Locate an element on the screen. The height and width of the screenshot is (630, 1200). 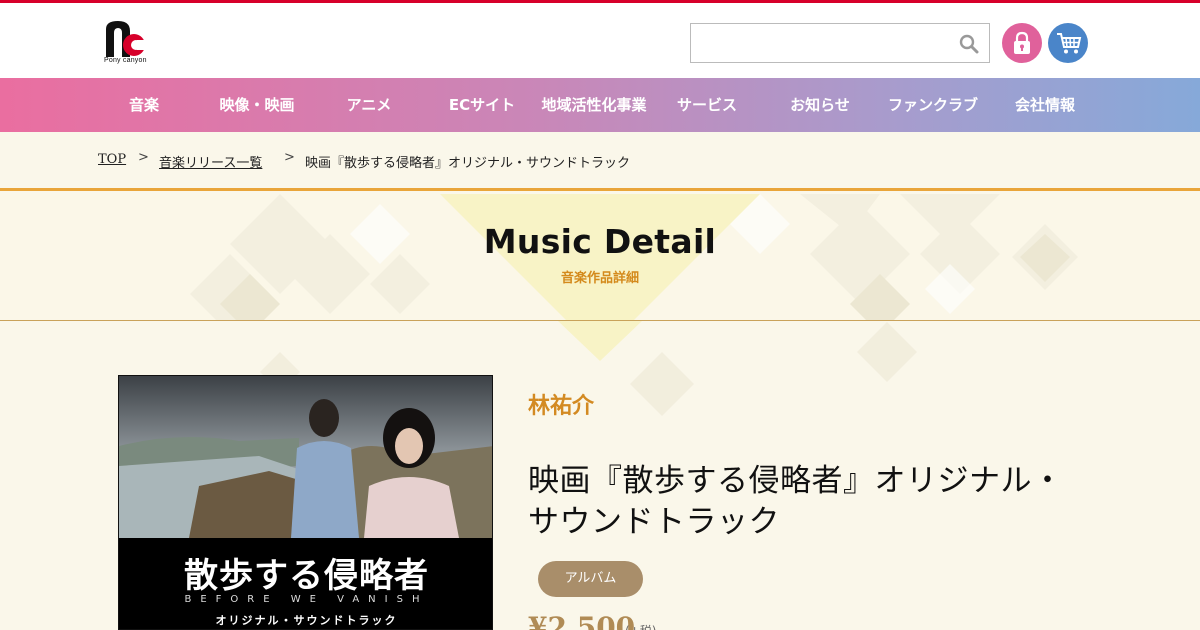
cover-english-title: BEFORE WE VANISH is located at coordinates (306, 599).